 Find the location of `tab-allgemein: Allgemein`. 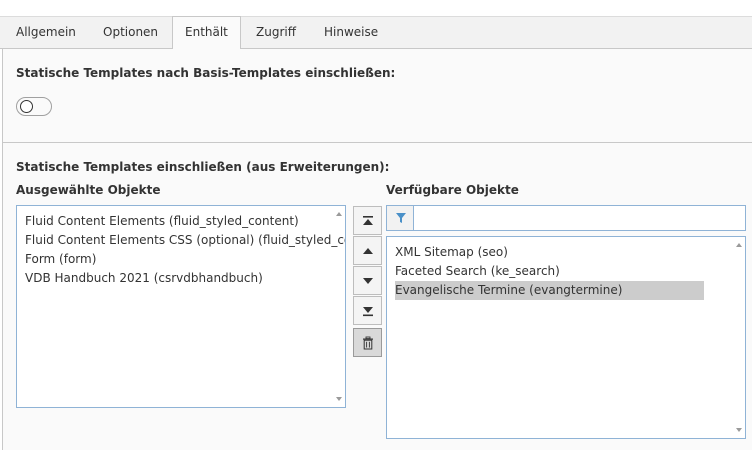

tab-allgemein: Allgemein is located at coordinates (46, 32).